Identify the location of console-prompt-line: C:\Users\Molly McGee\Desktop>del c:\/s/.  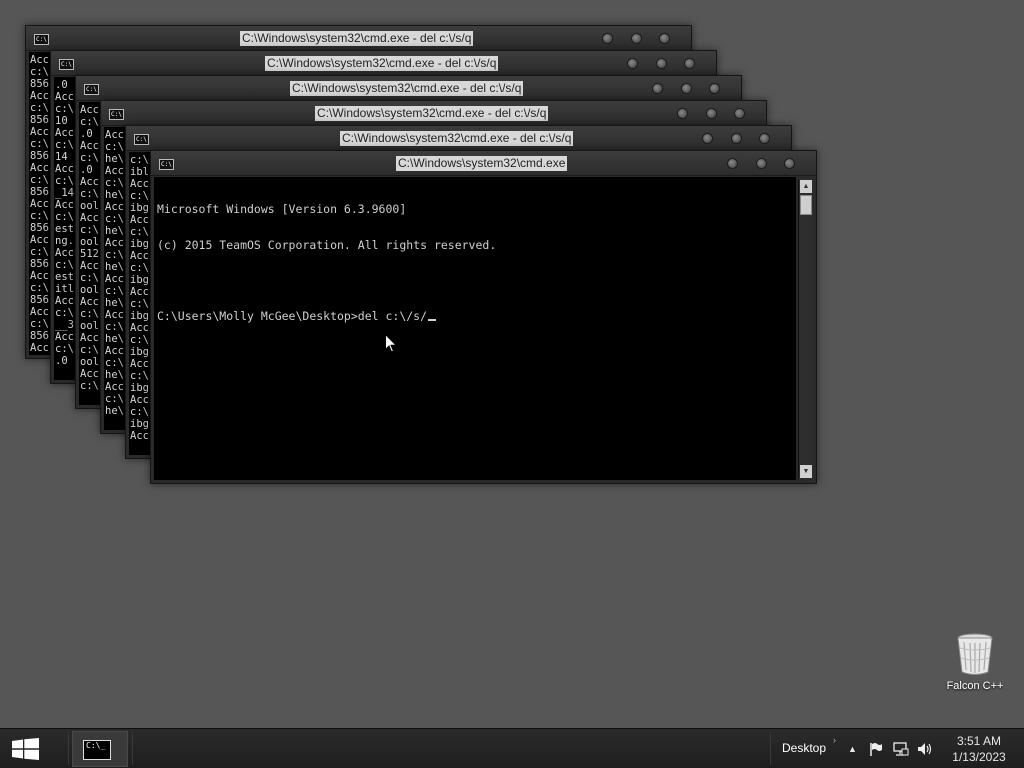
(326, 316).